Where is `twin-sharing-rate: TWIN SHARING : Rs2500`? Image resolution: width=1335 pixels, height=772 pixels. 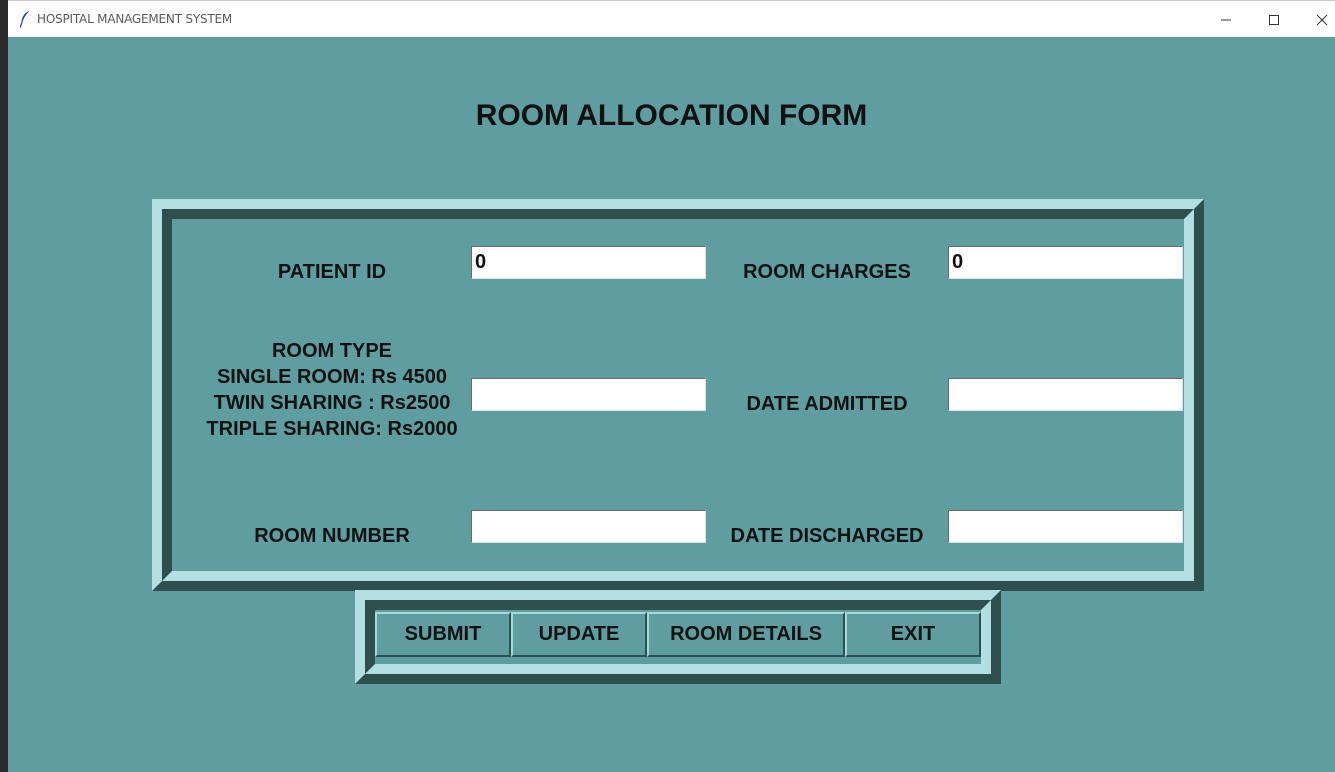 twin-sharing-rate: TWIN SHARING : Rs2500 is located at coordinates (332, 403).